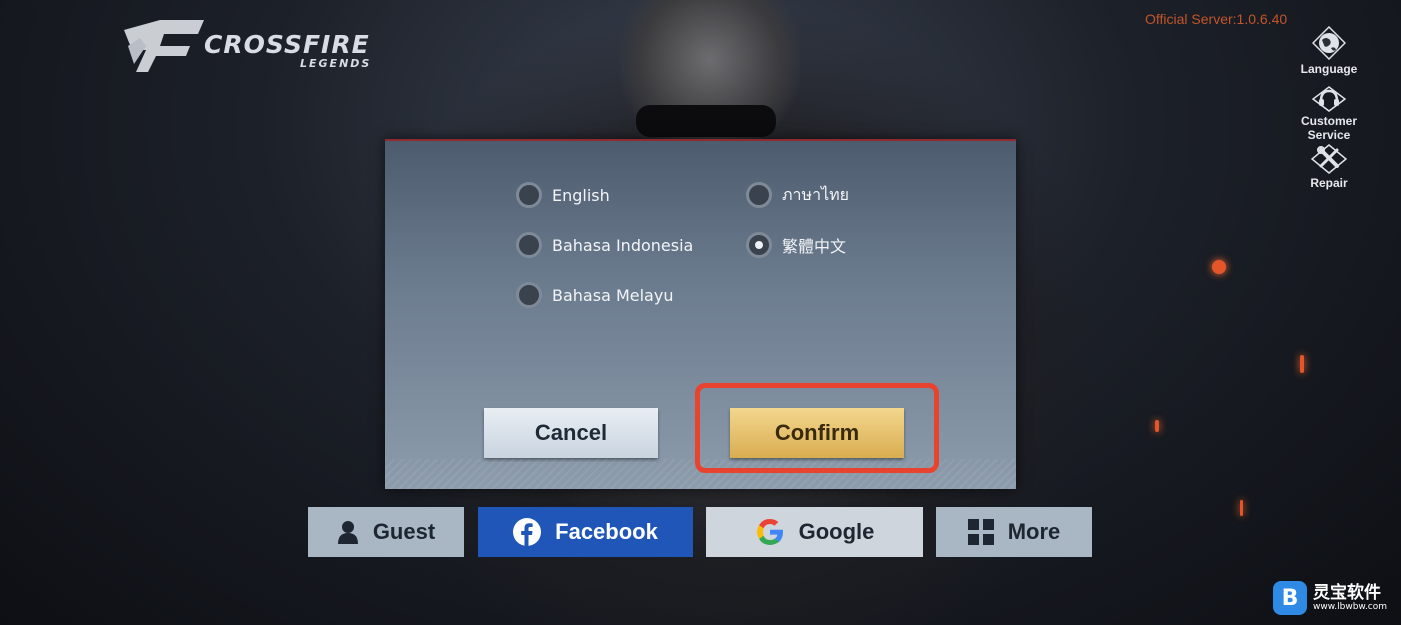 This screenshot has height=625, width=1401. Describe the element at coordinates (348, 532) in the screenshot. I see `person-icon` at that location.